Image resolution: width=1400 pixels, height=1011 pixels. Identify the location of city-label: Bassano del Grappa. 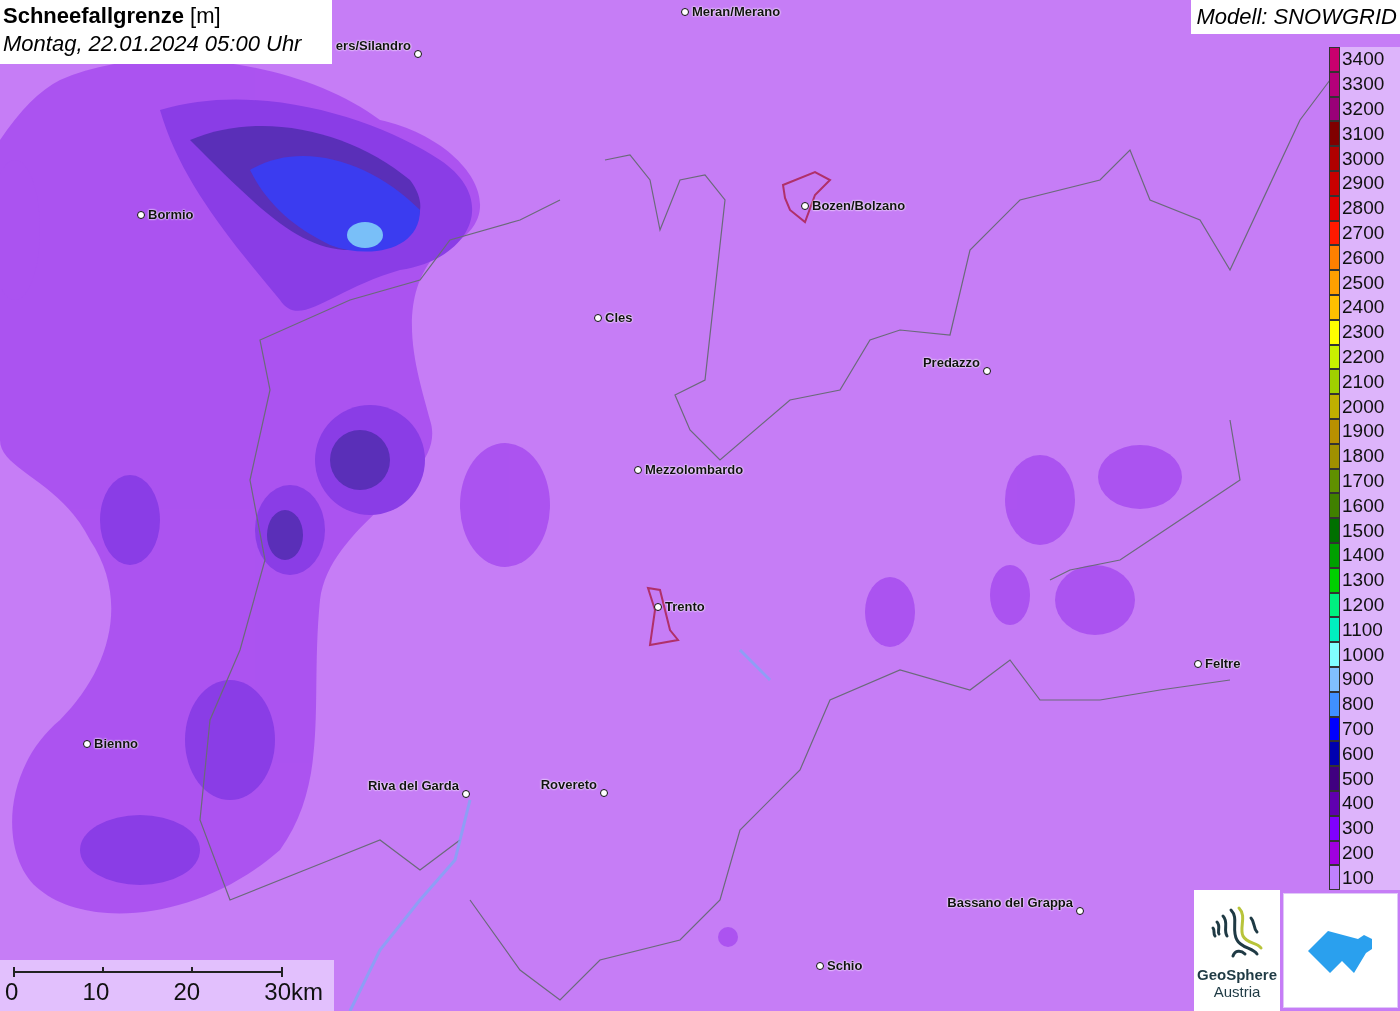
(1010, 902).